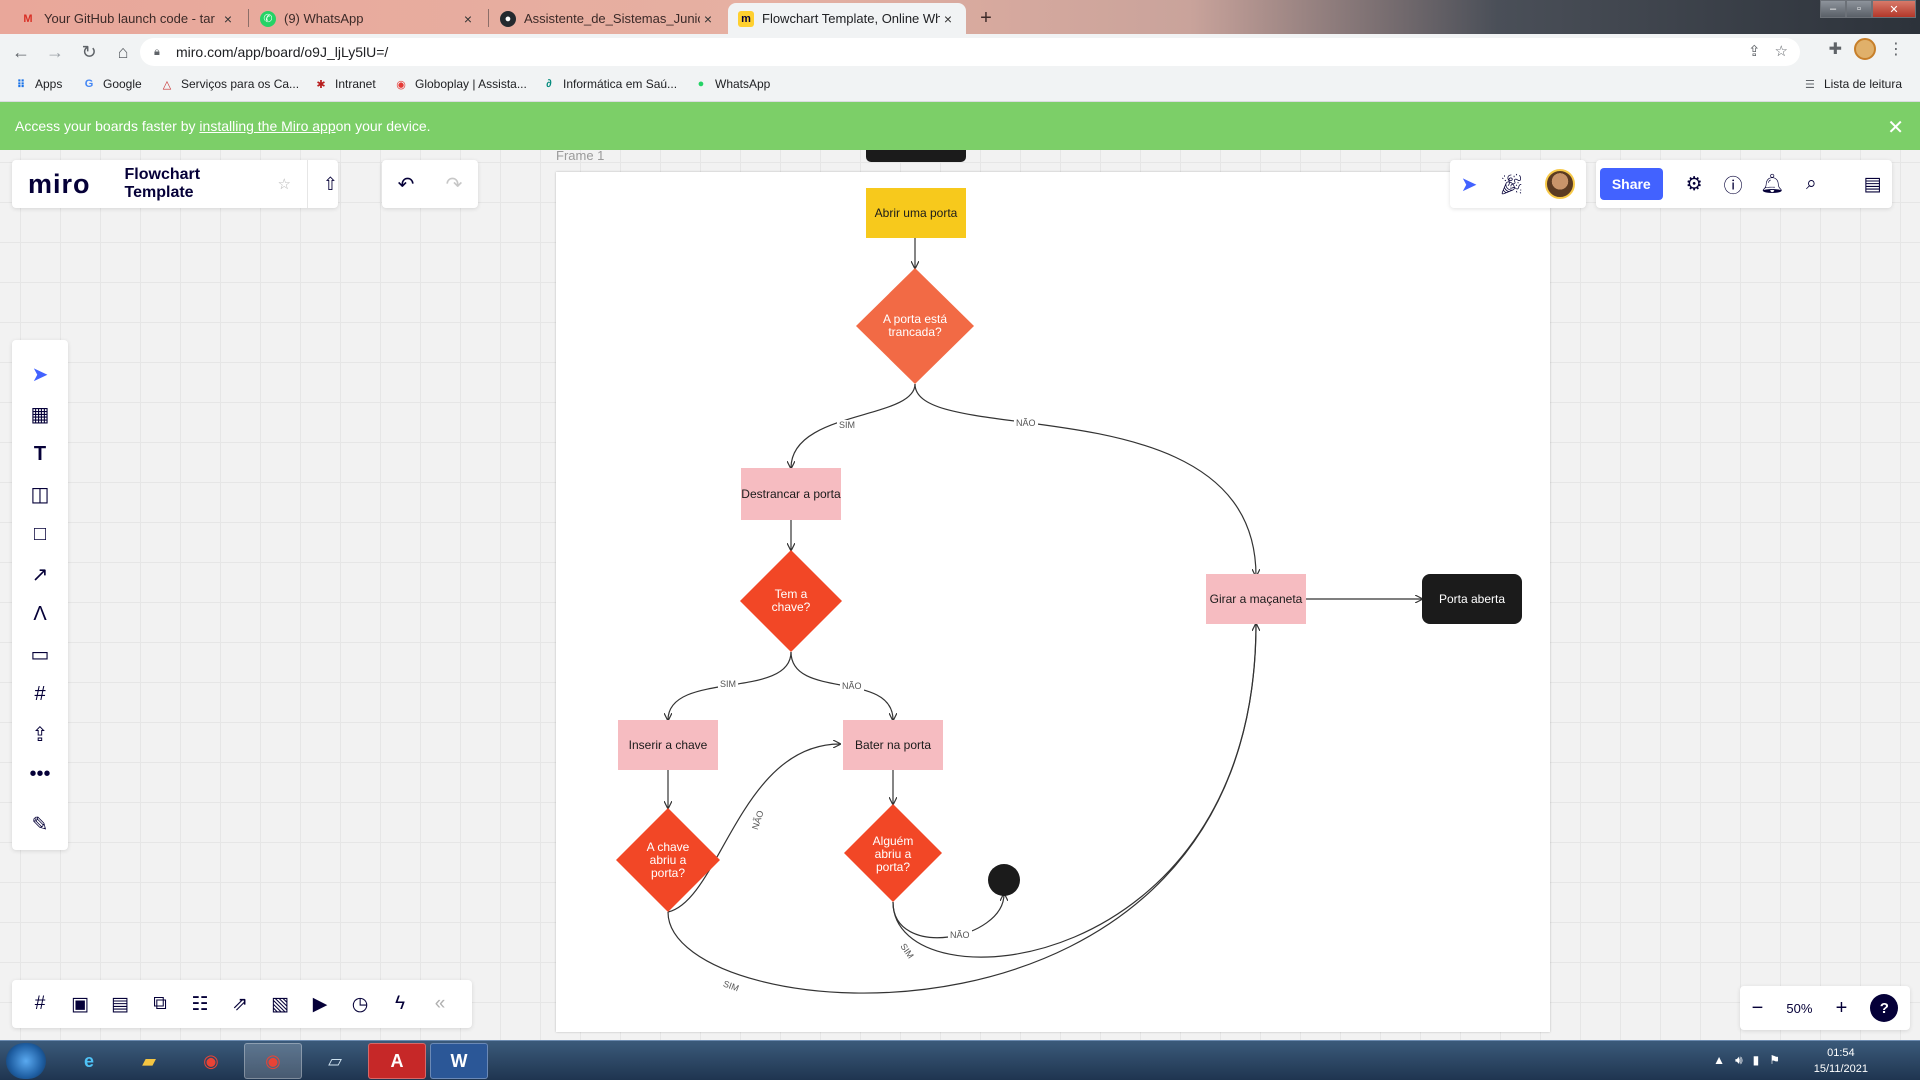 The width and height of the screenshot is (1920, 1080). Describe the element at coordinates (40, 454) in the screenshot. I see `text-tool-icon: T` at that location.